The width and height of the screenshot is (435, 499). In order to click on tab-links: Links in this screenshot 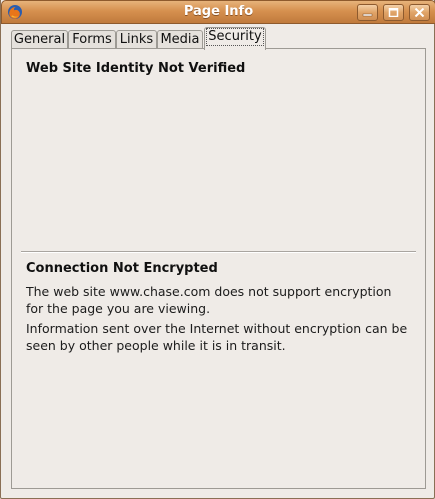, I will do `click(136, 39)`.